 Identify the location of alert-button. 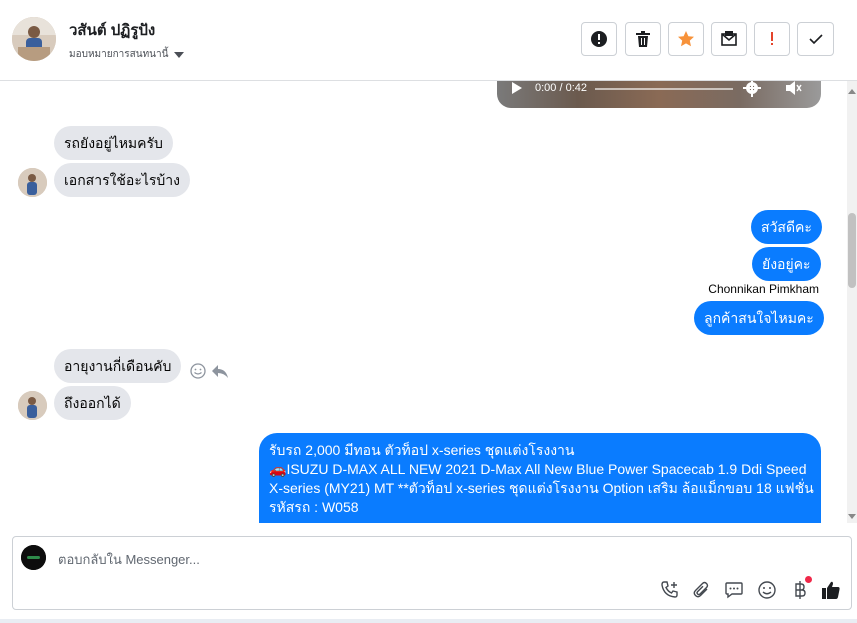
(599, 39).